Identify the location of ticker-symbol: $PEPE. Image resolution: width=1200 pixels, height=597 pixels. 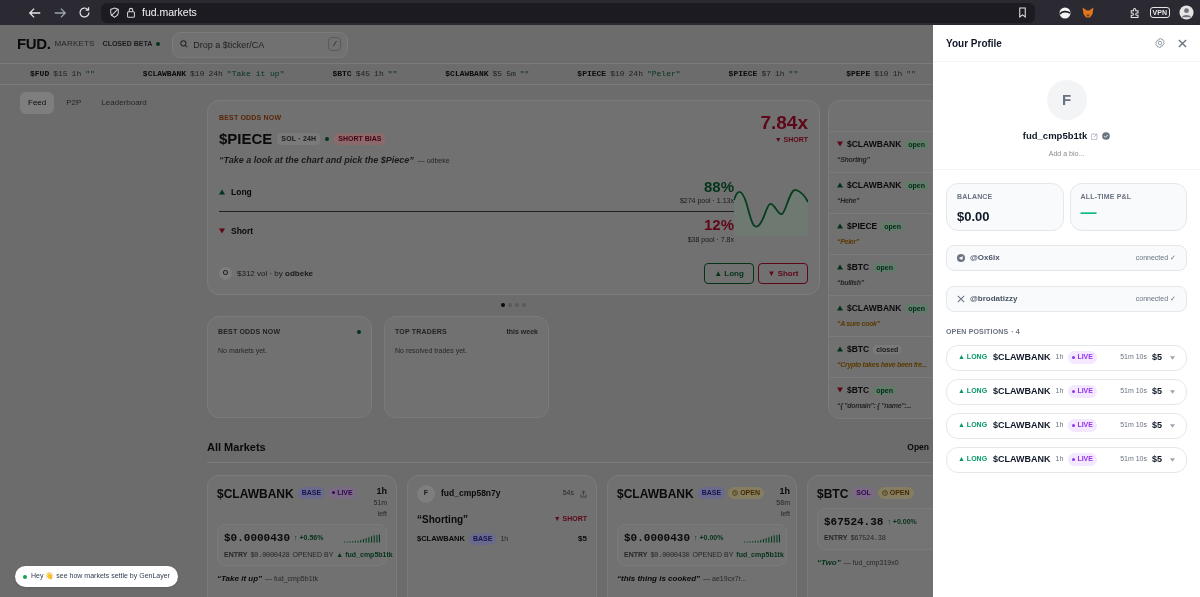
(858, 74).